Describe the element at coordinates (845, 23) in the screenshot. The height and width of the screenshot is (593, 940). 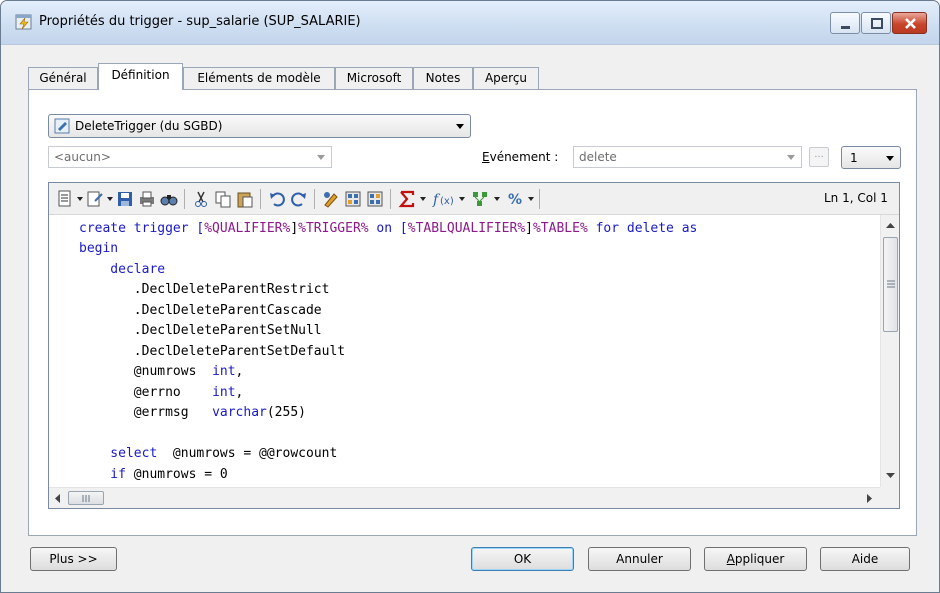
I see `minimize-button` at that location.